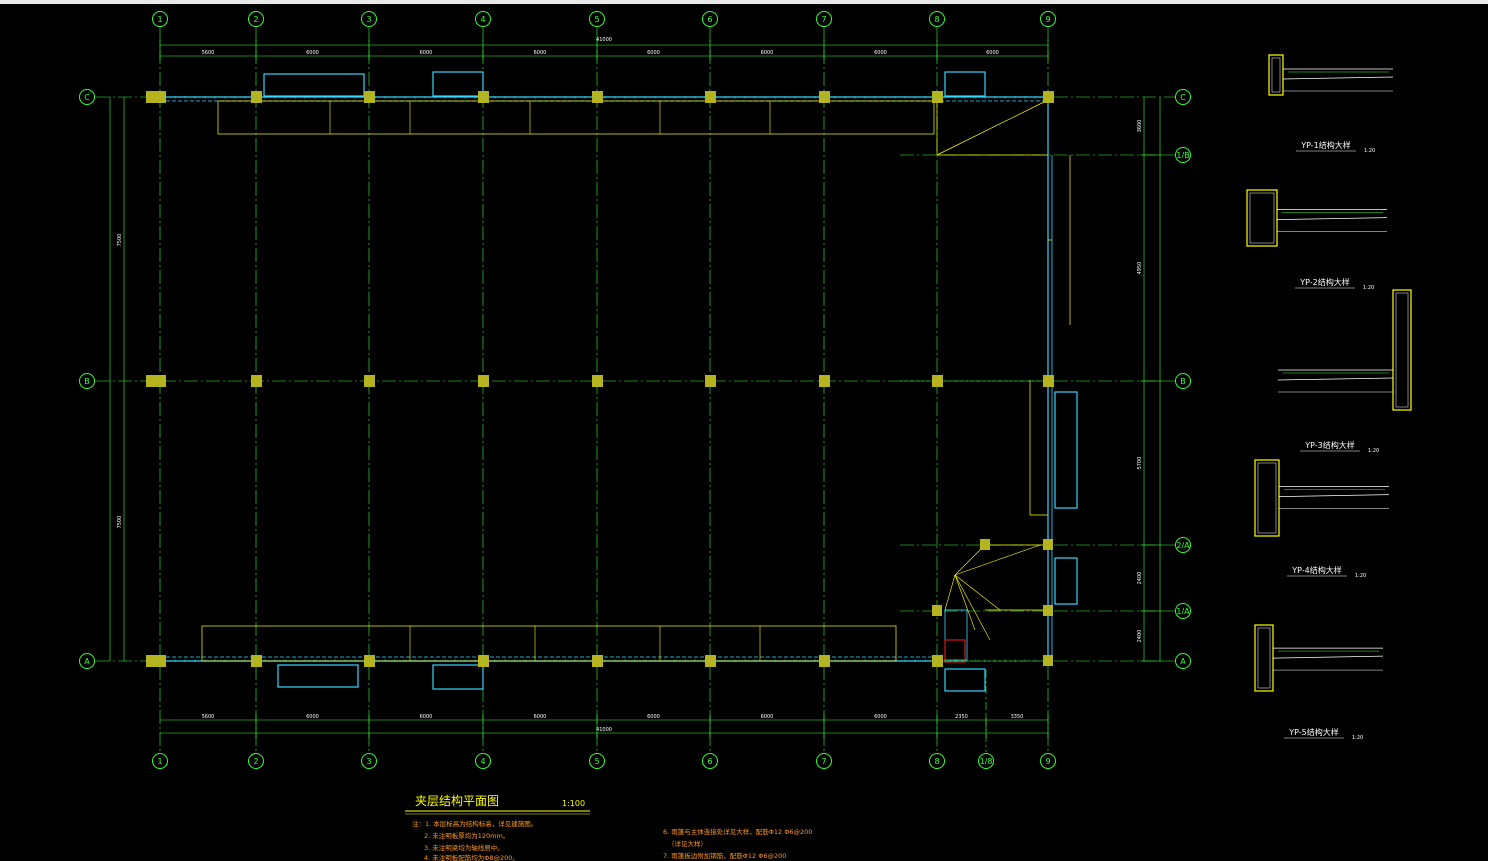 The width and height of the screenshot is (1488, 861). I want to click on note-line: 3. 未注明梁均为轴线居中。, so click(464, 847).